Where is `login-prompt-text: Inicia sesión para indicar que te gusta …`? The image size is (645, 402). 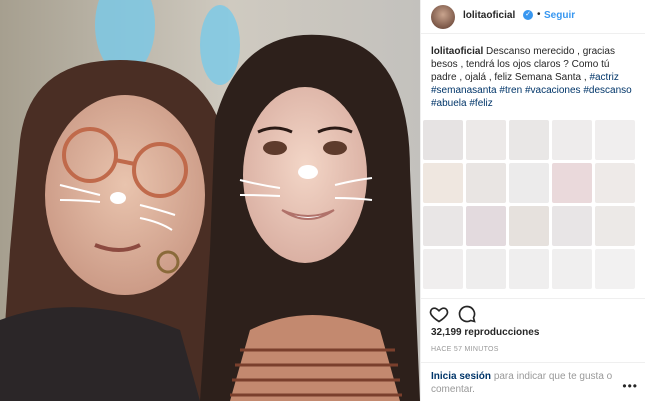
login-prompt-text: Inicia sesión para indicar que te gusta … is located at coordinates (526, 383).